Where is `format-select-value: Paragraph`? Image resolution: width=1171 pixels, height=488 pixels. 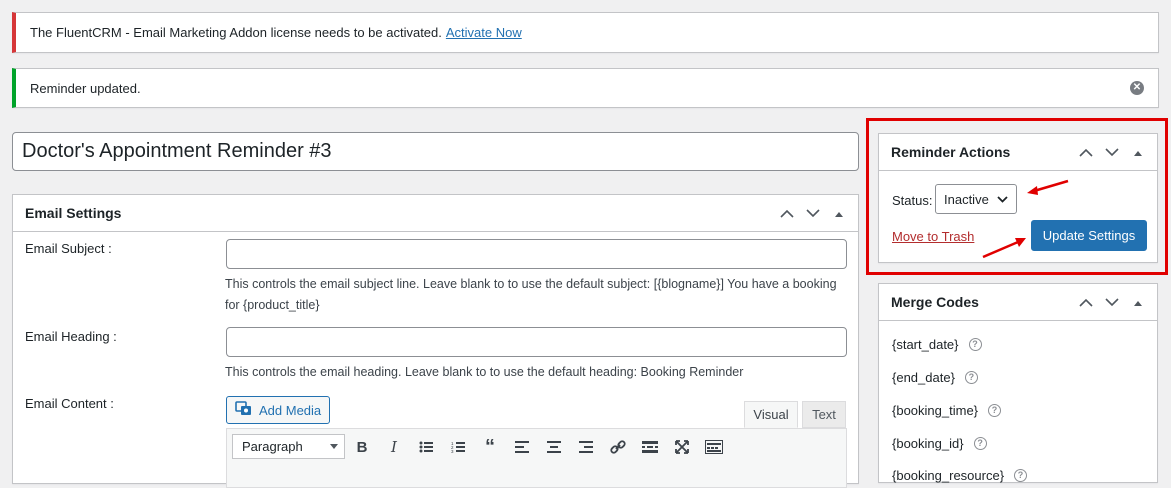
format-select-value: Paragraph is located at coordinates (272, 446).